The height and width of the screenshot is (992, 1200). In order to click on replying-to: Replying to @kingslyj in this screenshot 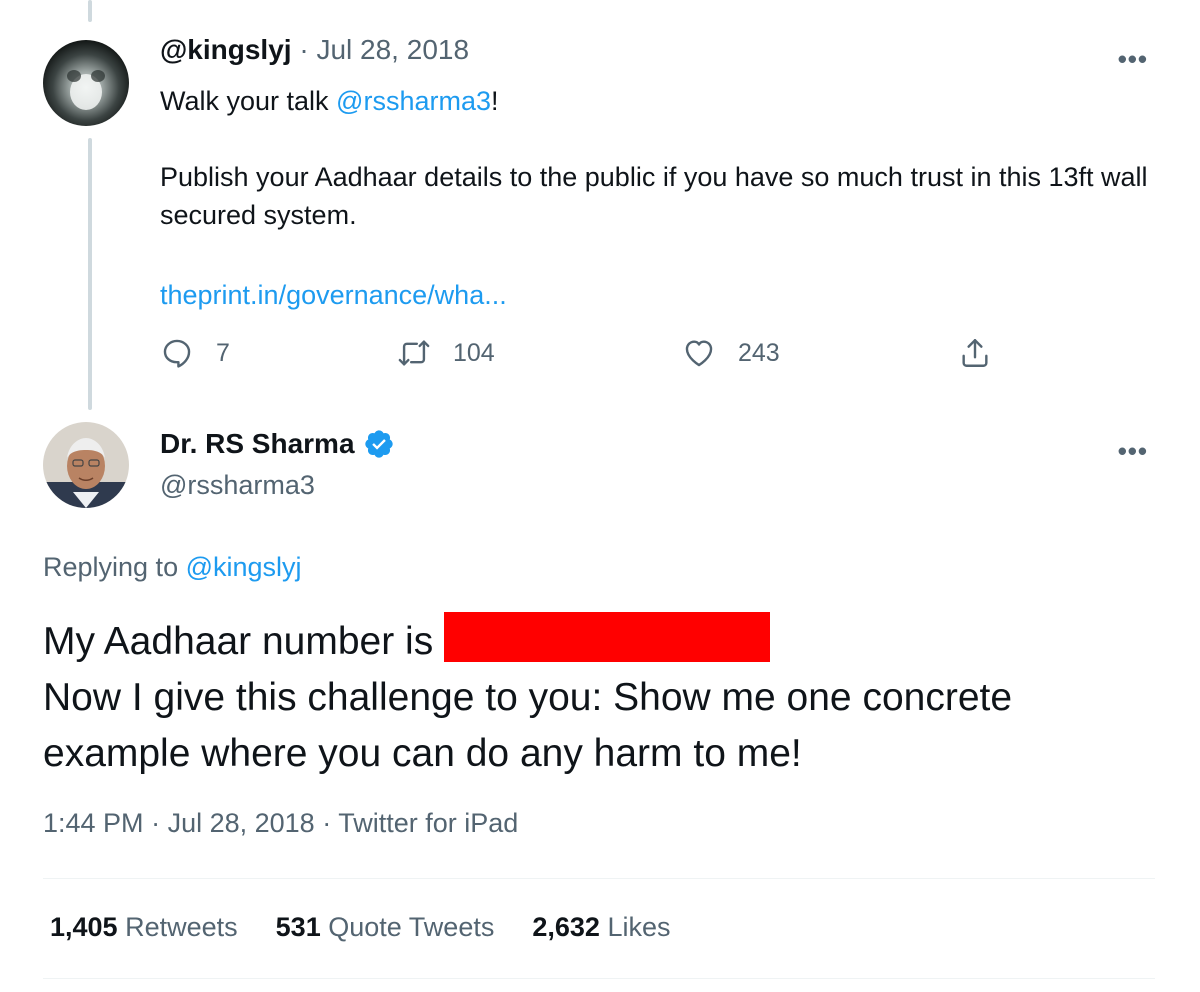, I will do `click(172, 567)`.